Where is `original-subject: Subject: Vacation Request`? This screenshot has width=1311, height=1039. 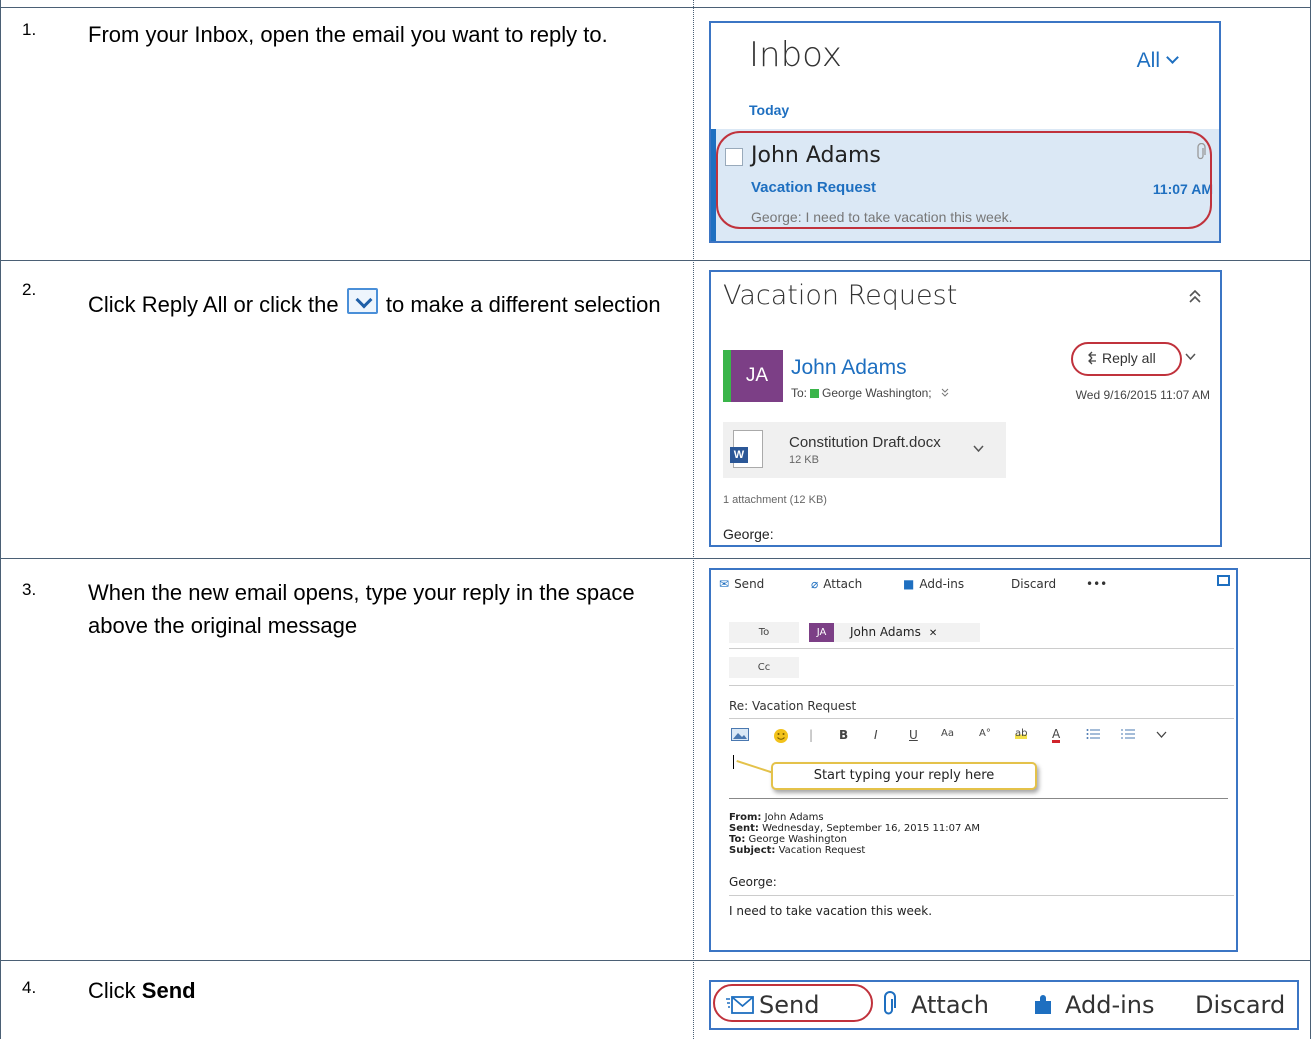
original-subject: Subject: Vacation Request is located at coordinates (797, 850).